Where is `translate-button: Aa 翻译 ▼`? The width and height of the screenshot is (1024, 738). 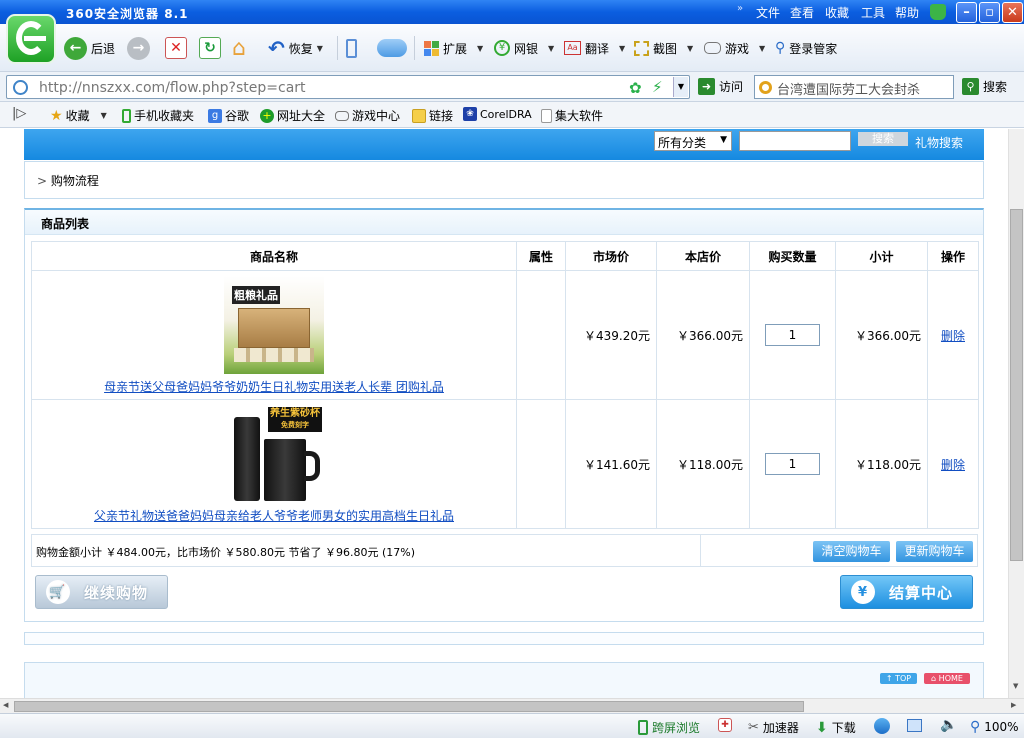 translate-button: Aa 翻译 ▼ is located at coordinates (594, 48).